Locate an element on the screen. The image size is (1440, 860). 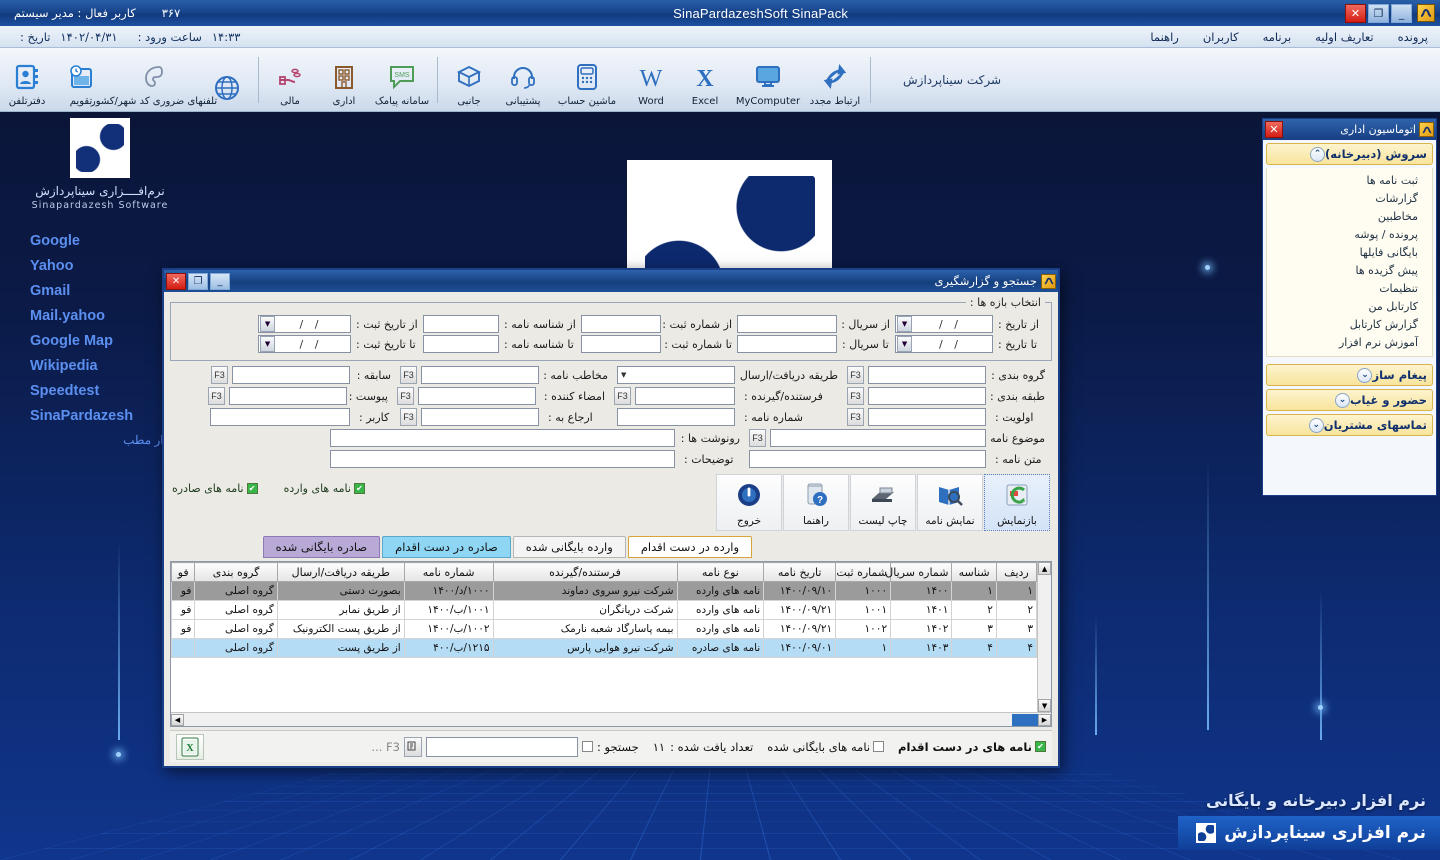
tab-incoming-in-action: وارده در دست اقدام is located at coordinates (689, 547).